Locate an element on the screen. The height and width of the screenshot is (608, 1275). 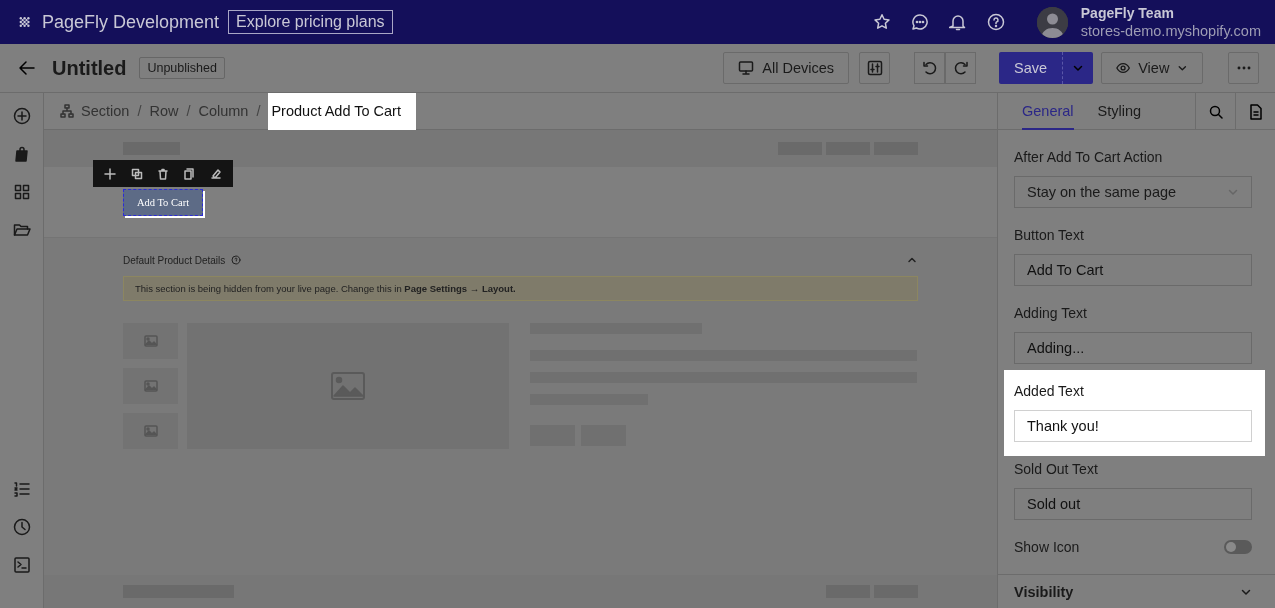
section-title: Default Product Details is located at coordinates (174, 260).